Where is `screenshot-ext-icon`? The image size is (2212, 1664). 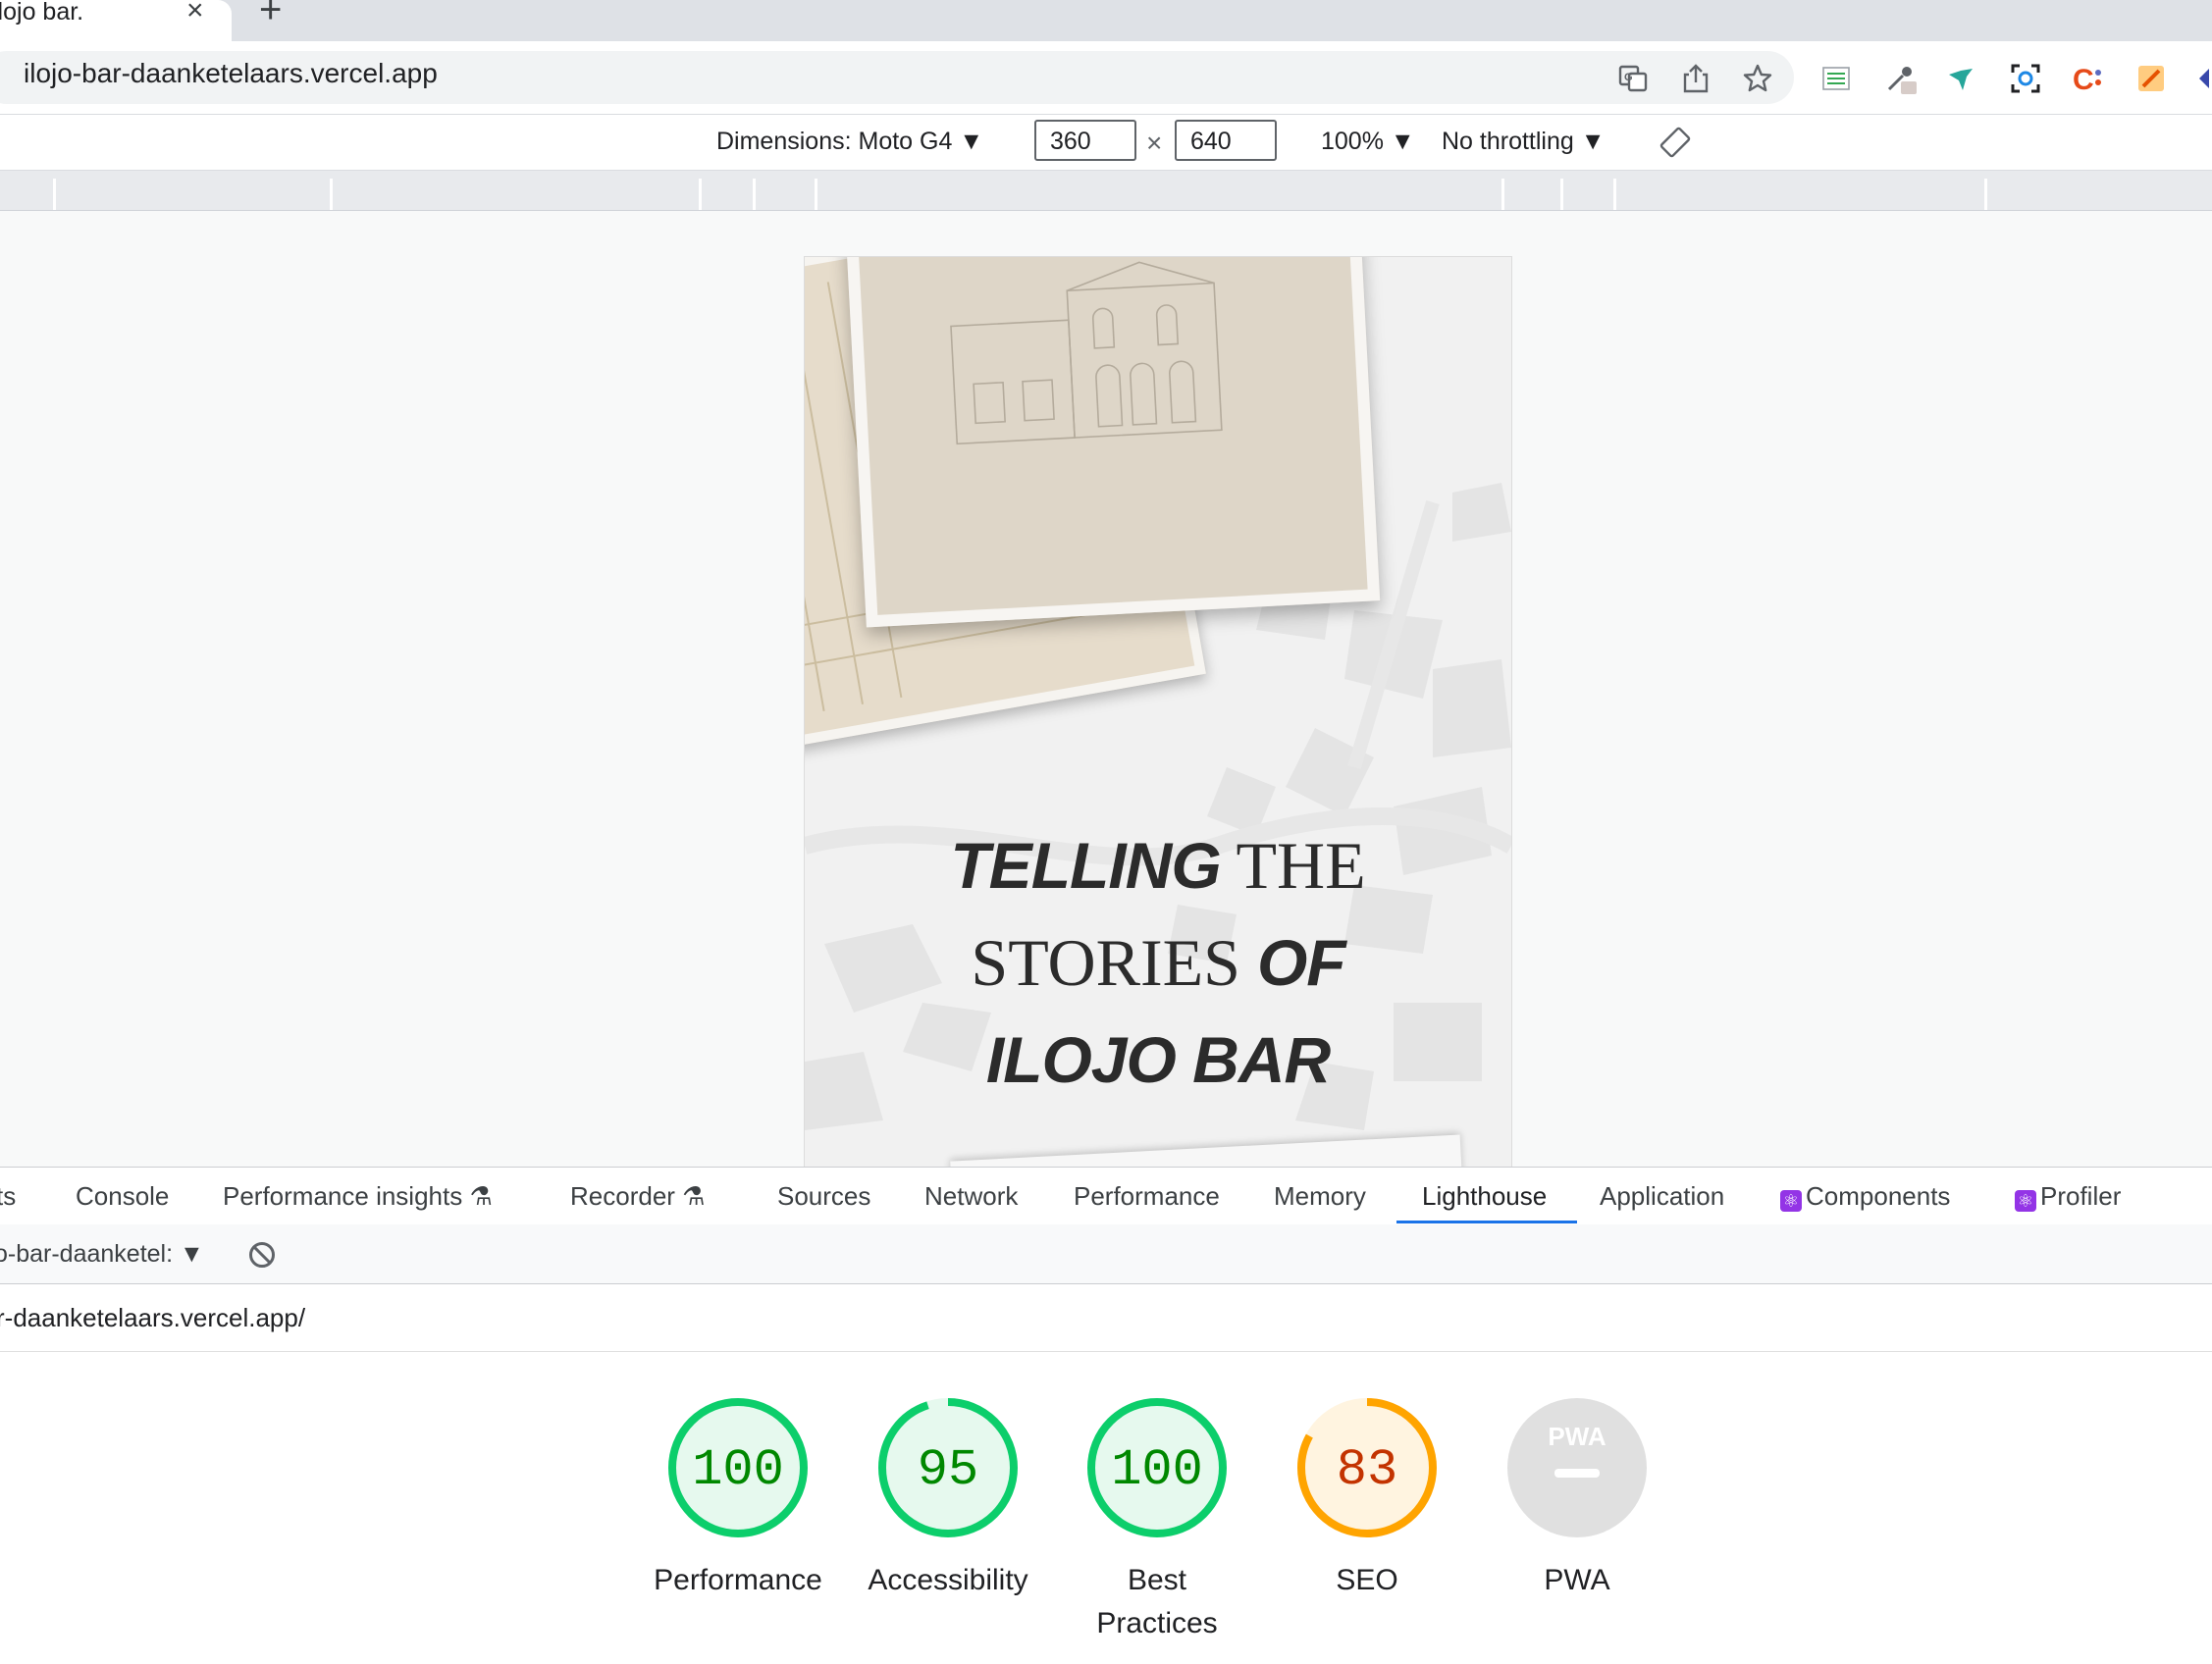
screenshot-ext-icon is located at coordinates (2025, 78).